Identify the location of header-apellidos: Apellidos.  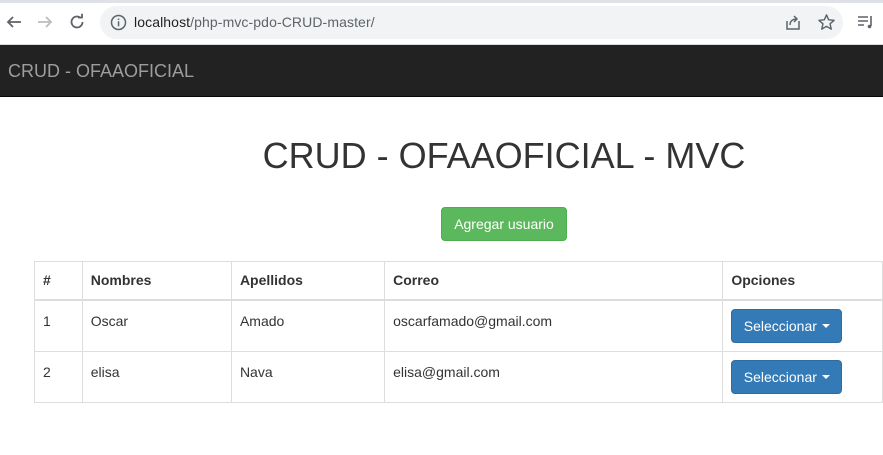
(308, 281).